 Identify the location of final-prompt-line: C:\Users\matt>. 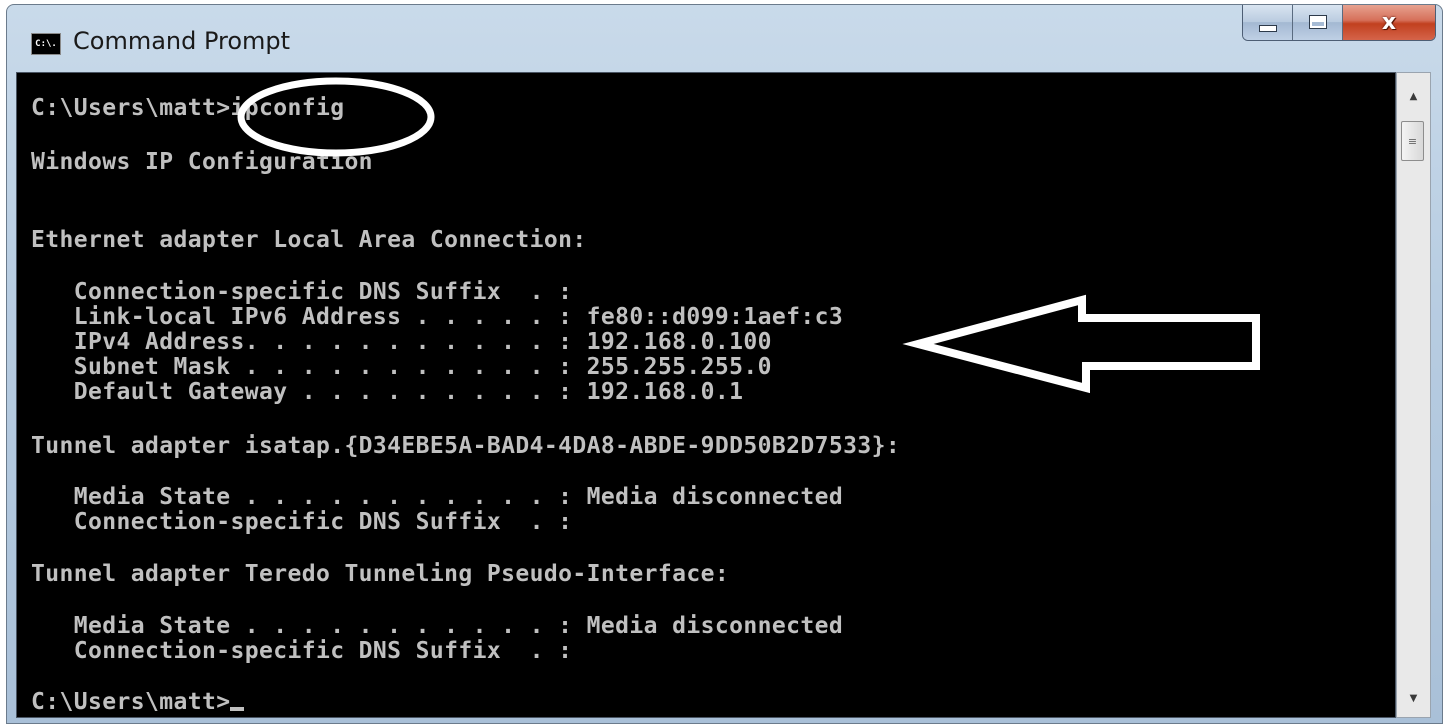
(138, 702).